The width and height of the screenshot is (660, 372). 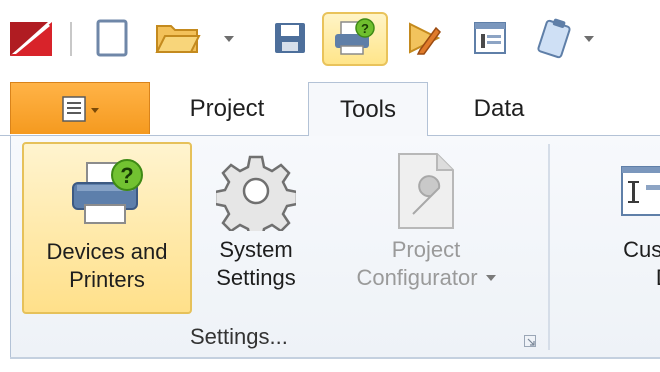 I want to click on devices-and-printers-button: ? Devices and Printers, so click(x=107, y=228).